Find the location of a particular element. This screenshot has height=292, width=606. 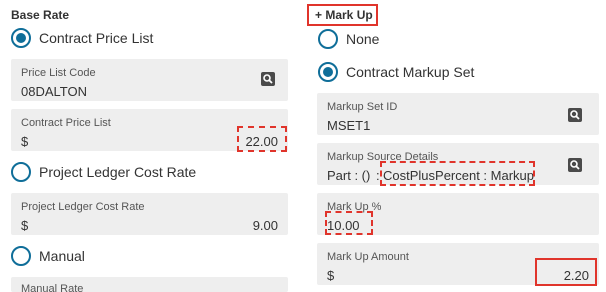

project-ledger-cost-rate-radio: Project Ledger Cost Rate is located at coordinates (103, 172).